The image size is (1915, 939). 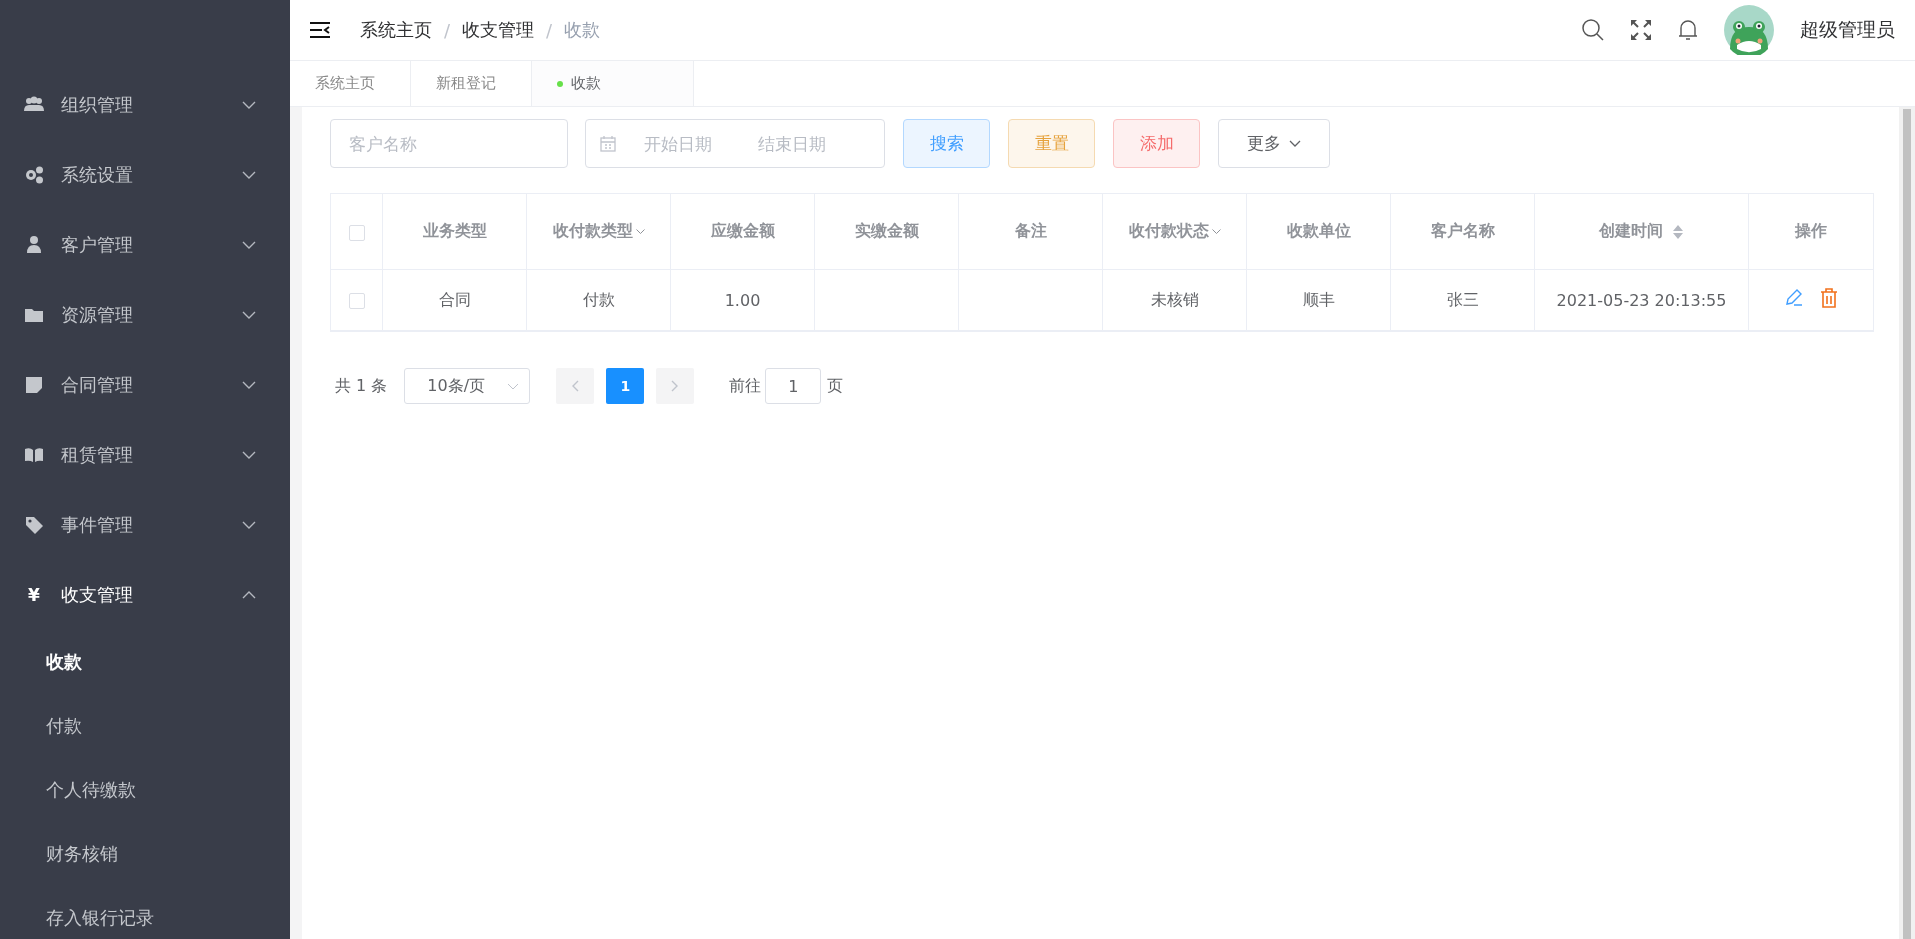 What do you see at coordinates (598, 299) in the screenshot?
I see `table-cell: 付款` at bounding box center [598, 299].